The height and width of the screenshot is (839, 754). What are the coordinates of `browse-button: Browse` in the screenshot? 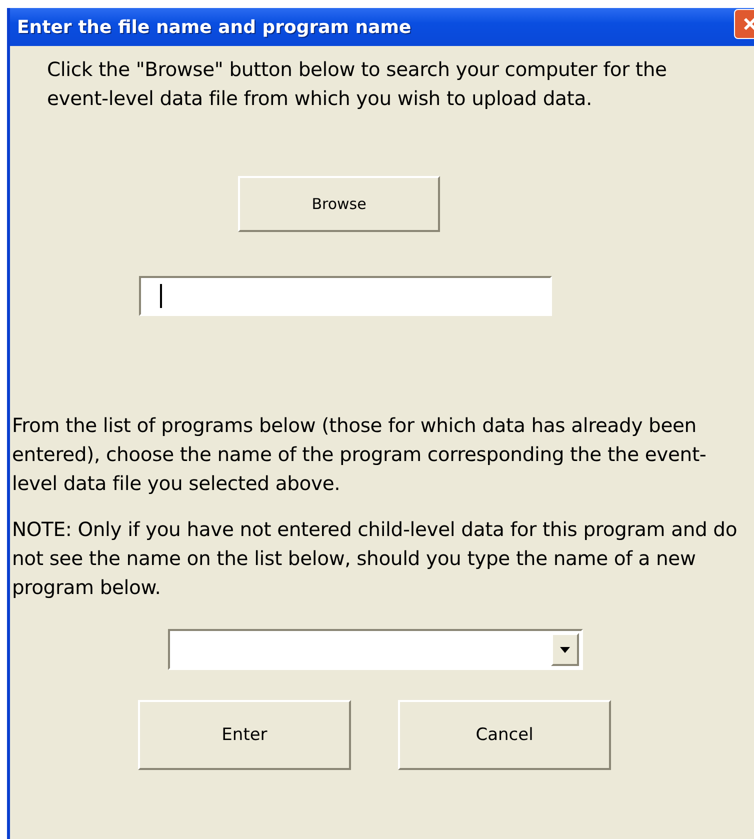 It's located at (339, 204).